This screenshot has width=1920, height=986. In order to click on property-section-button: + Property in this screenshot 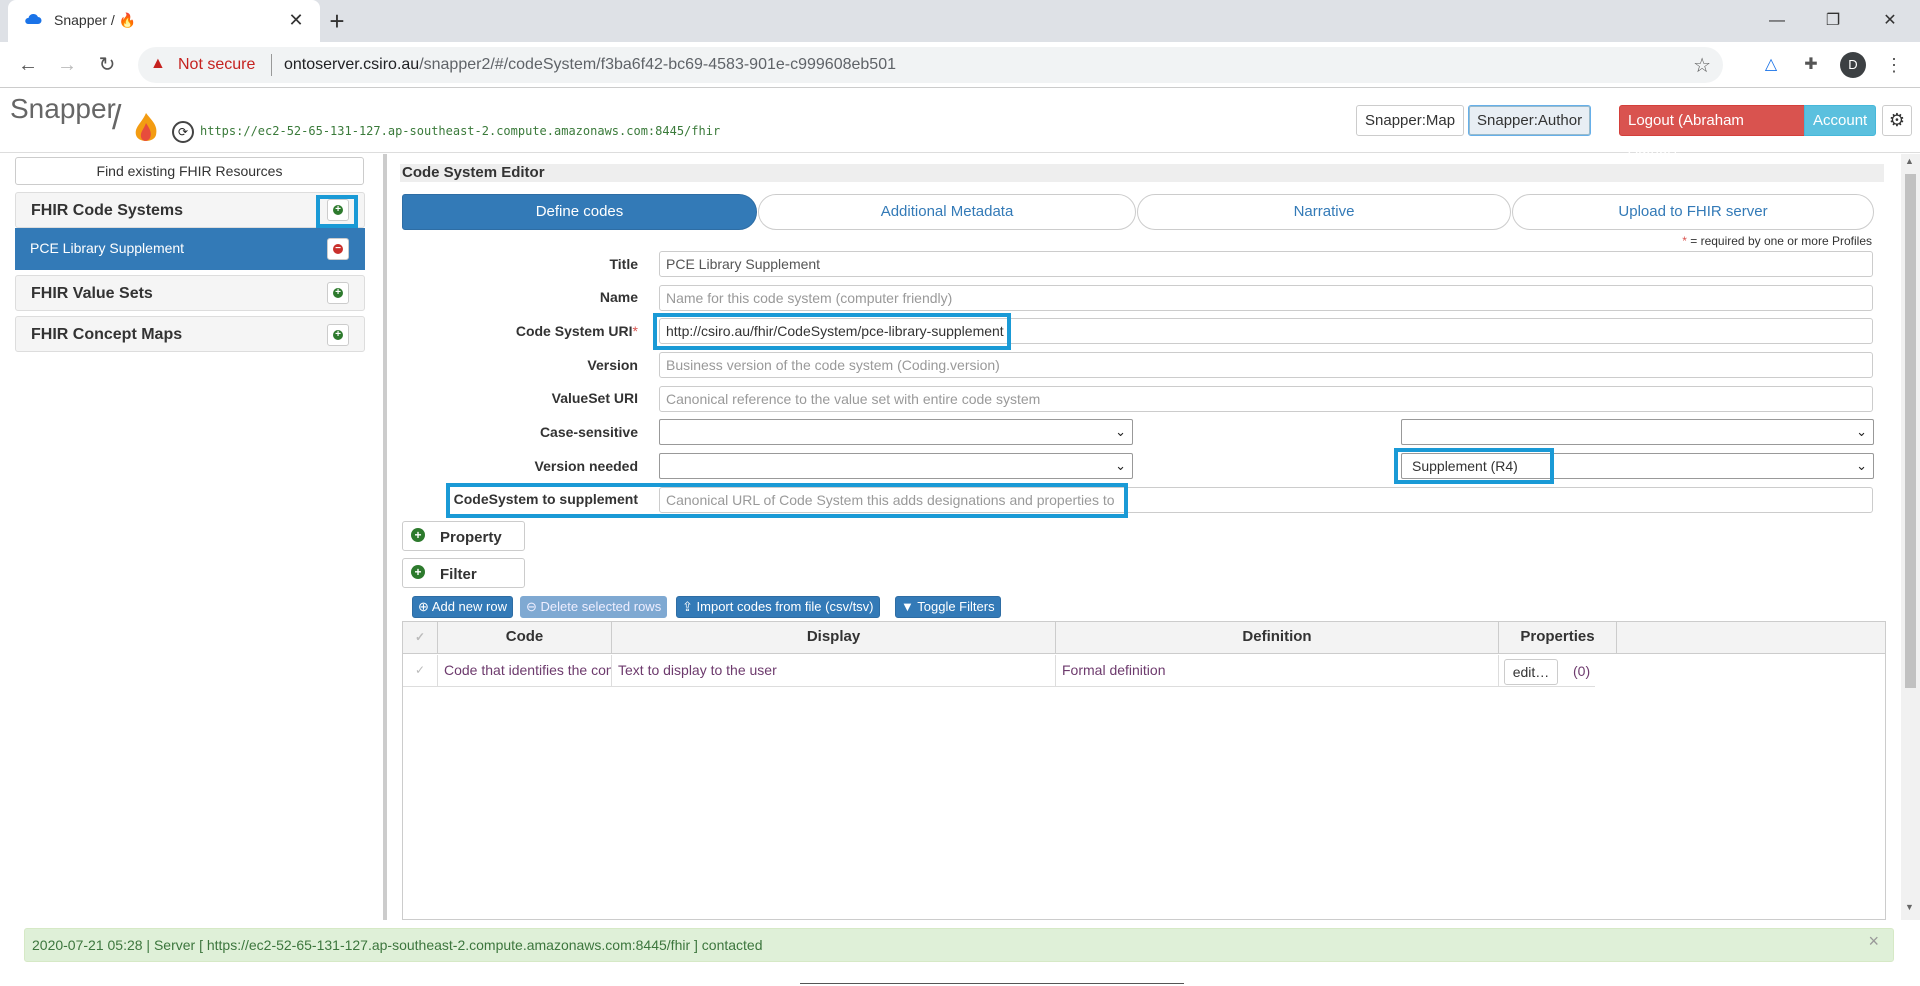, I will do `click(463, 536)`.